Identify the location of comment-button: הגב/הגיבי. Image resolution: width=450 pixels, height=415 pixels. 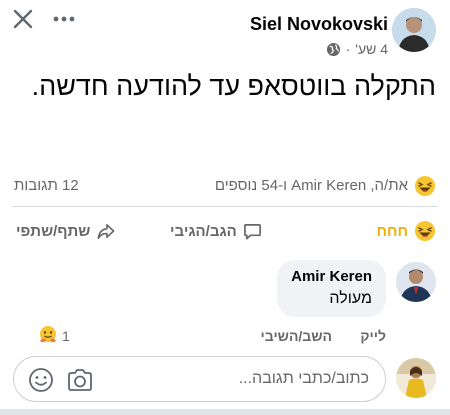
(216, 231).